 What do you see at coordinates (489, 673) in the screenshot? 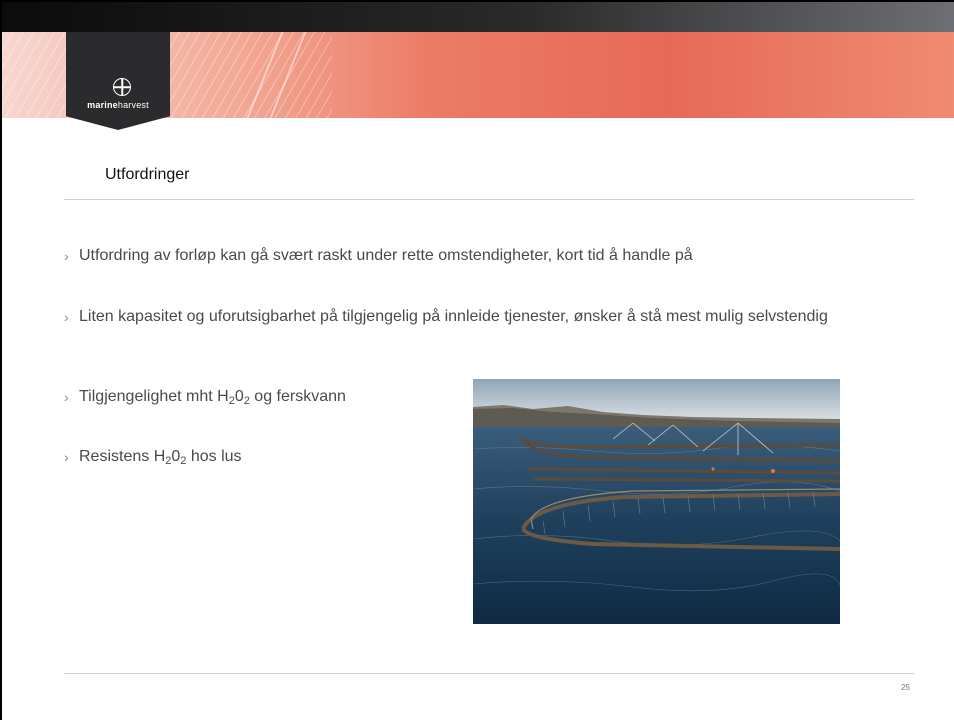
I see `footer-divider` at bounding box center [489, 673].